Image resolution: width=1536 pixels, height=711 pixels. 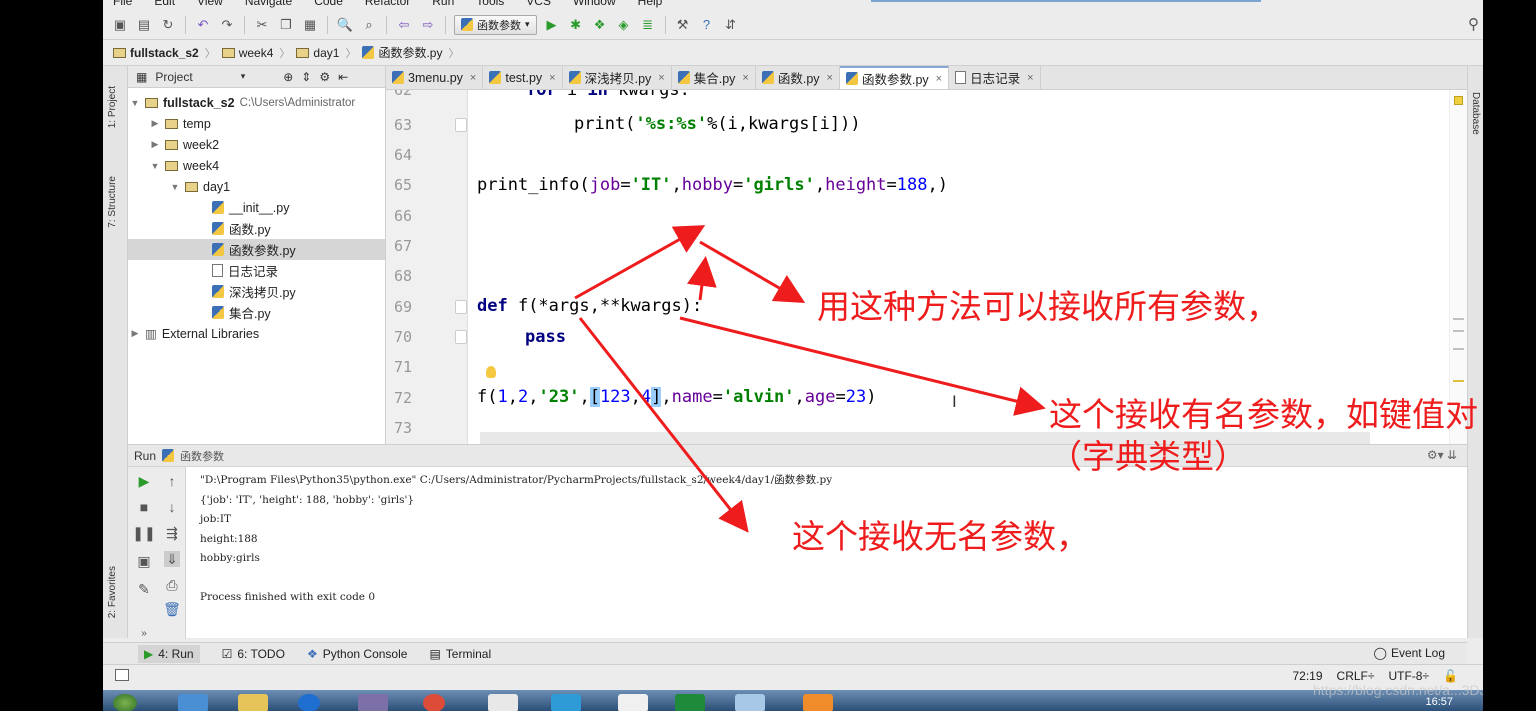 What do you see at coordinates (862, 366) in the screenshot?
I see `arrow-to-named` at bounding box center [862, 366].